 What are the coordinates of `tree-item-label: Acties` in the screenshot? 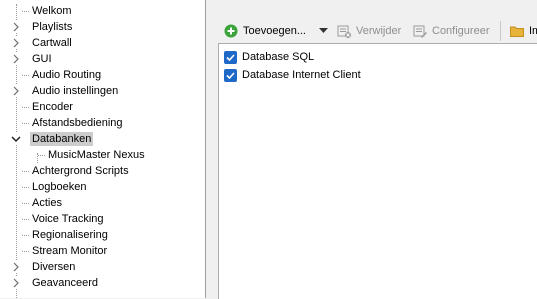 It's located at (47, 203).